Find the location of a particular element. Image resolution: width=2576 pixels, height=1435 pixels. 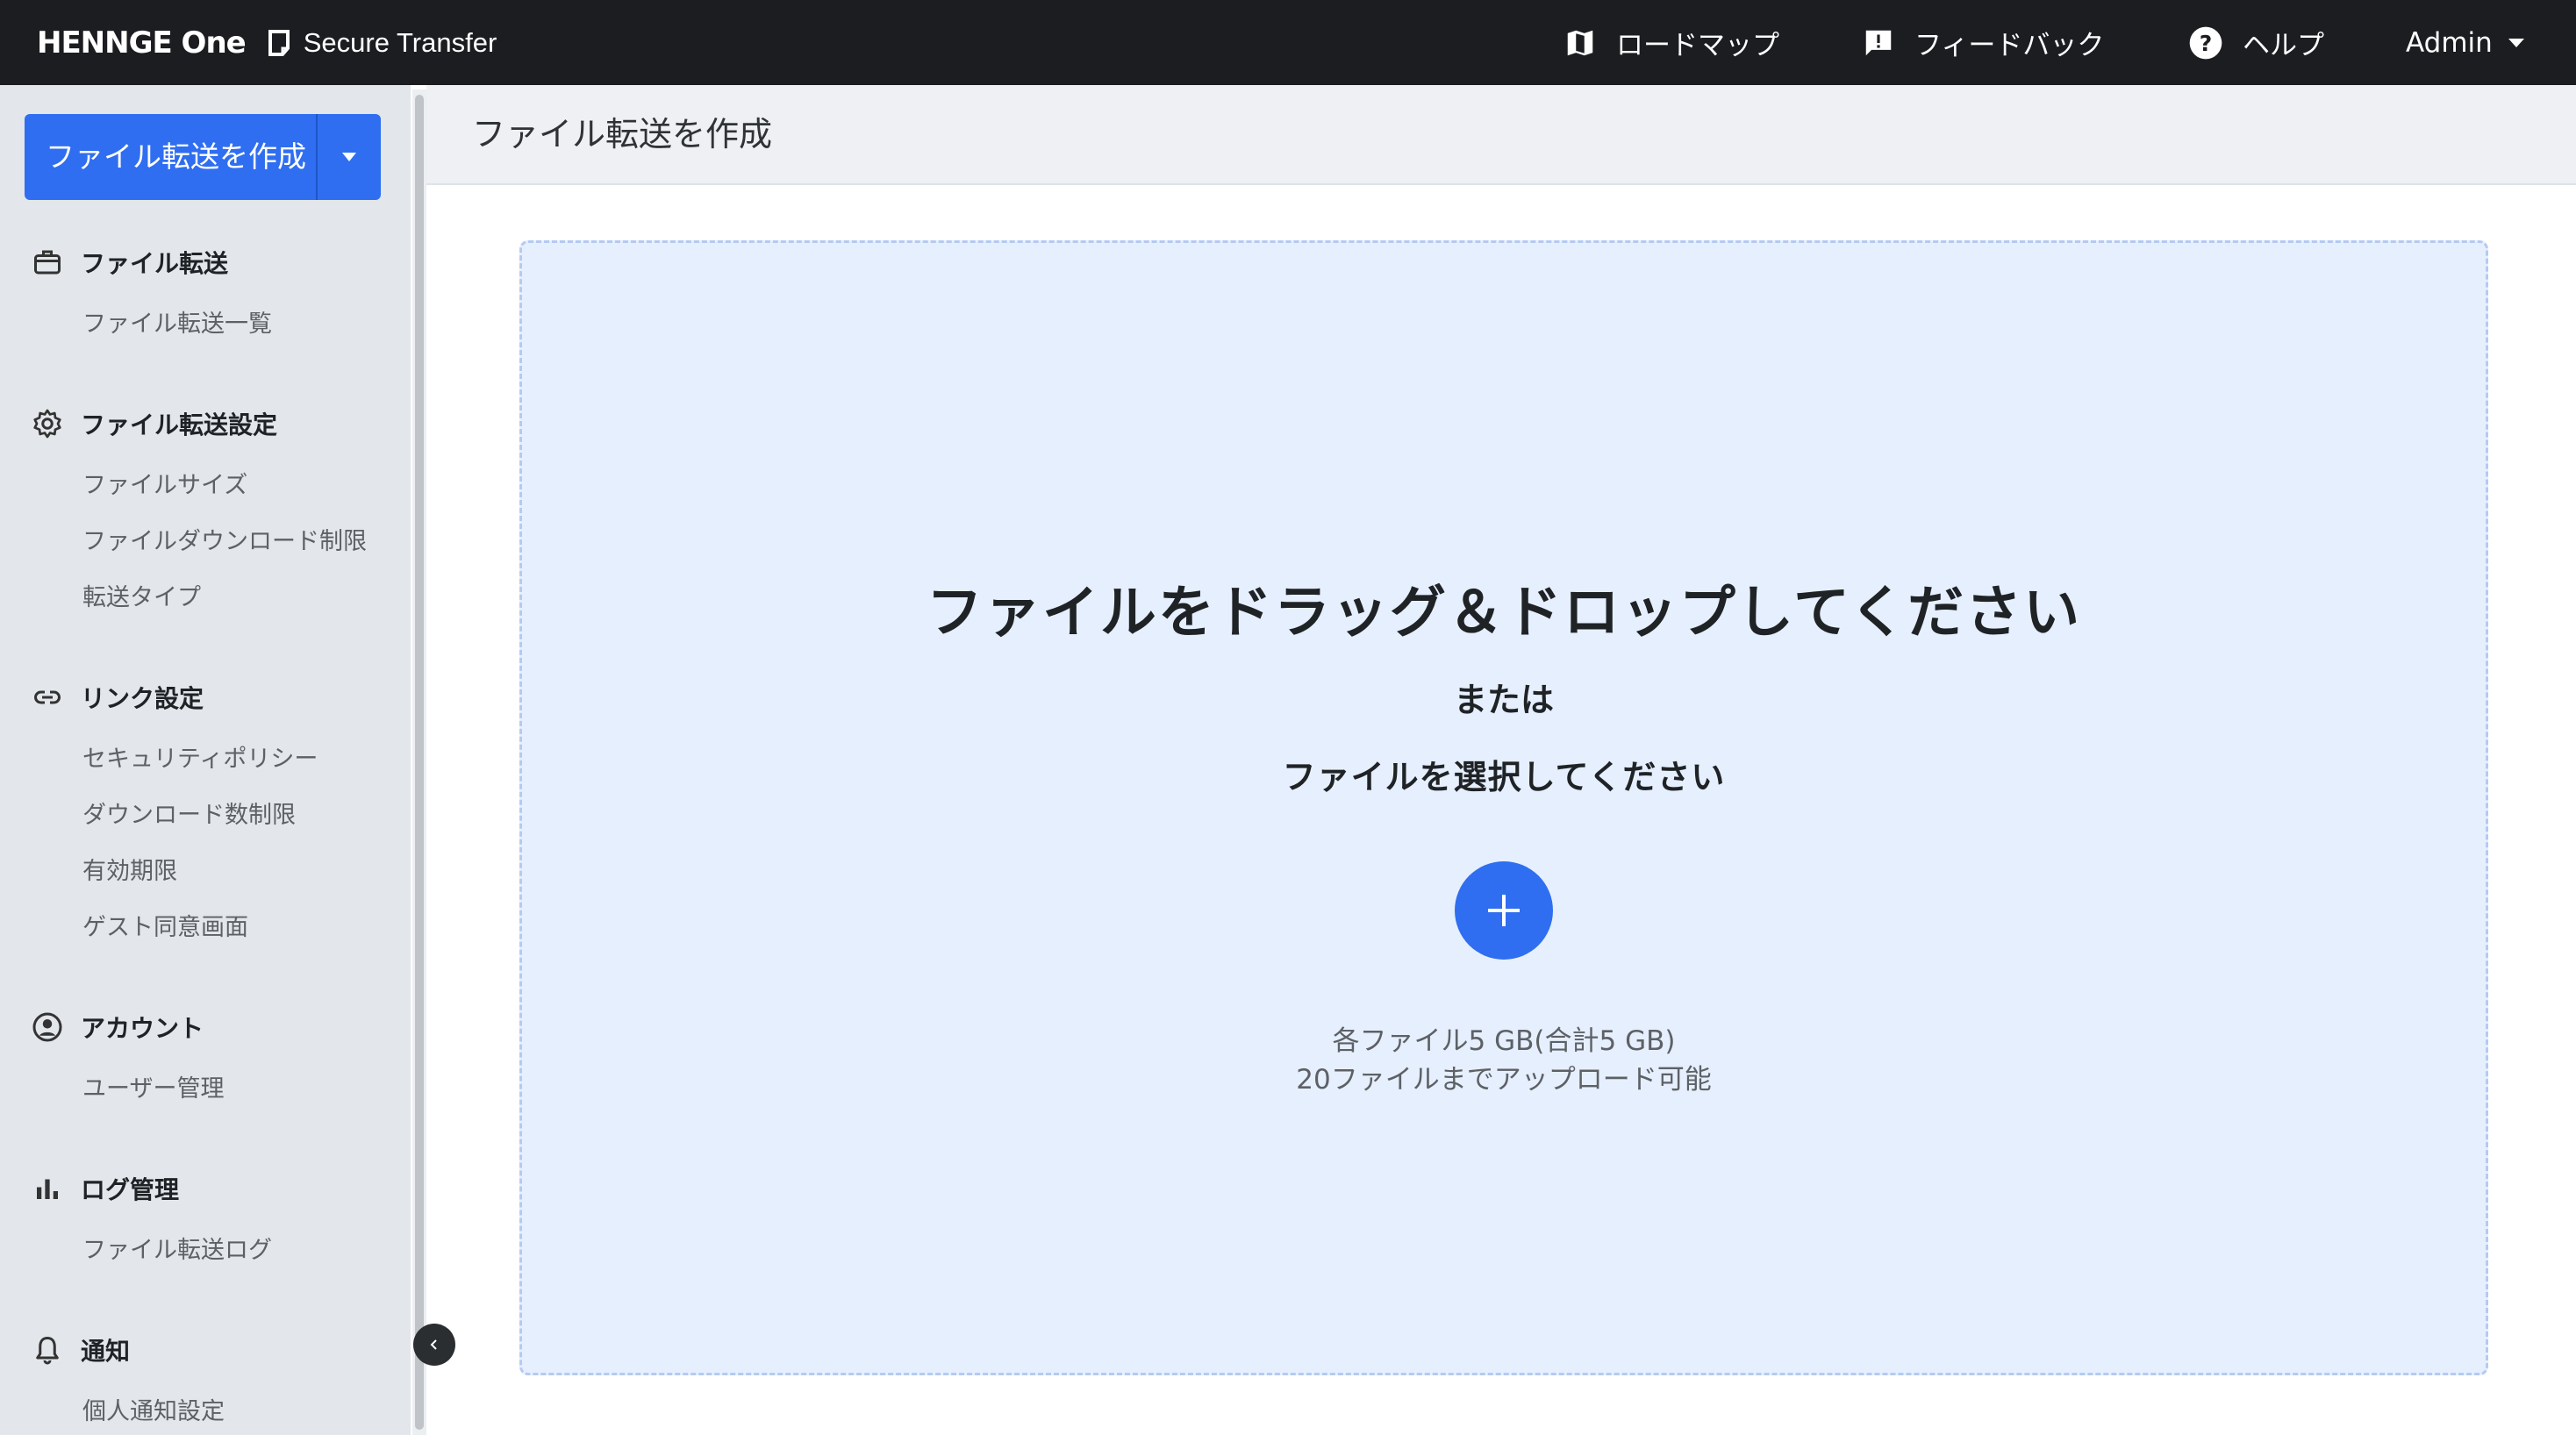

nav-section-file-transfer: ファイル転送 is located at coordinates (130, 263).